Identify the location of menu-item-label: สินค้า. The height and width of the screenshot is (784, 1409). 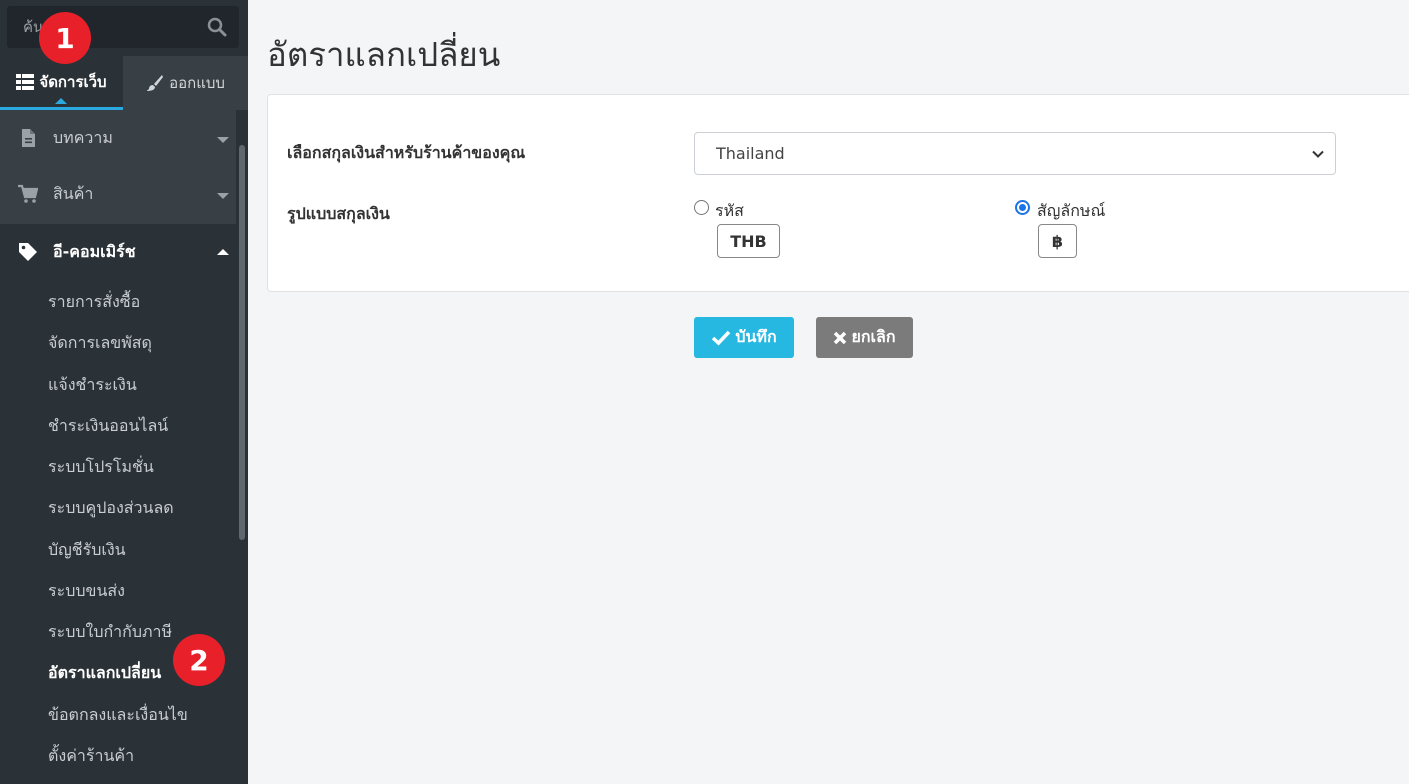
(73, 193).